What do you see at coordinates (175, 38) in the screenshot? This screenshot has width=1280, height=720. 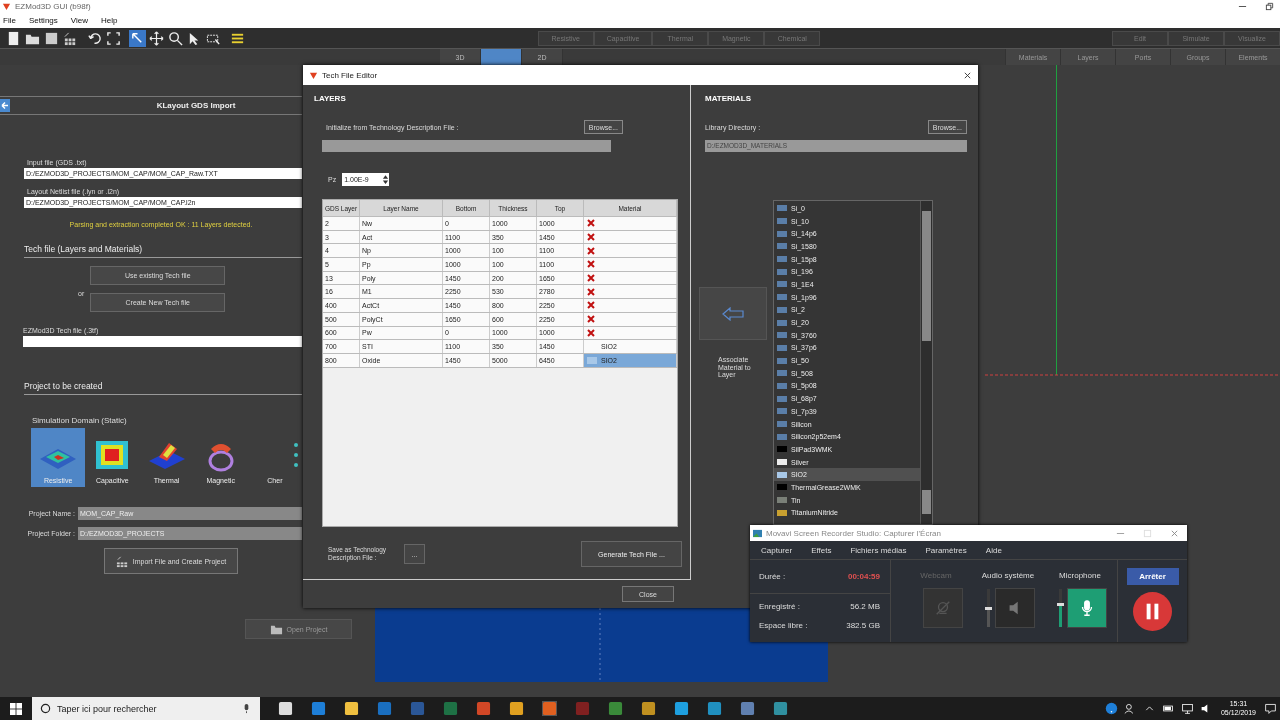 I see `zoom-icon` at bounding box center [175, 38].